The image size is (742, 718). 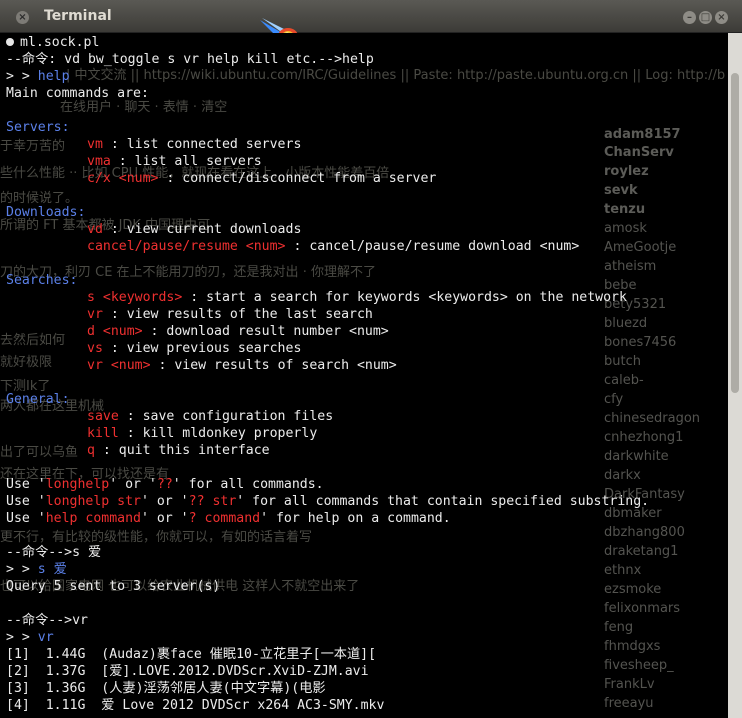 I want to click on terminal-line: --命令-->s 爱, so click(x=53, y=552).